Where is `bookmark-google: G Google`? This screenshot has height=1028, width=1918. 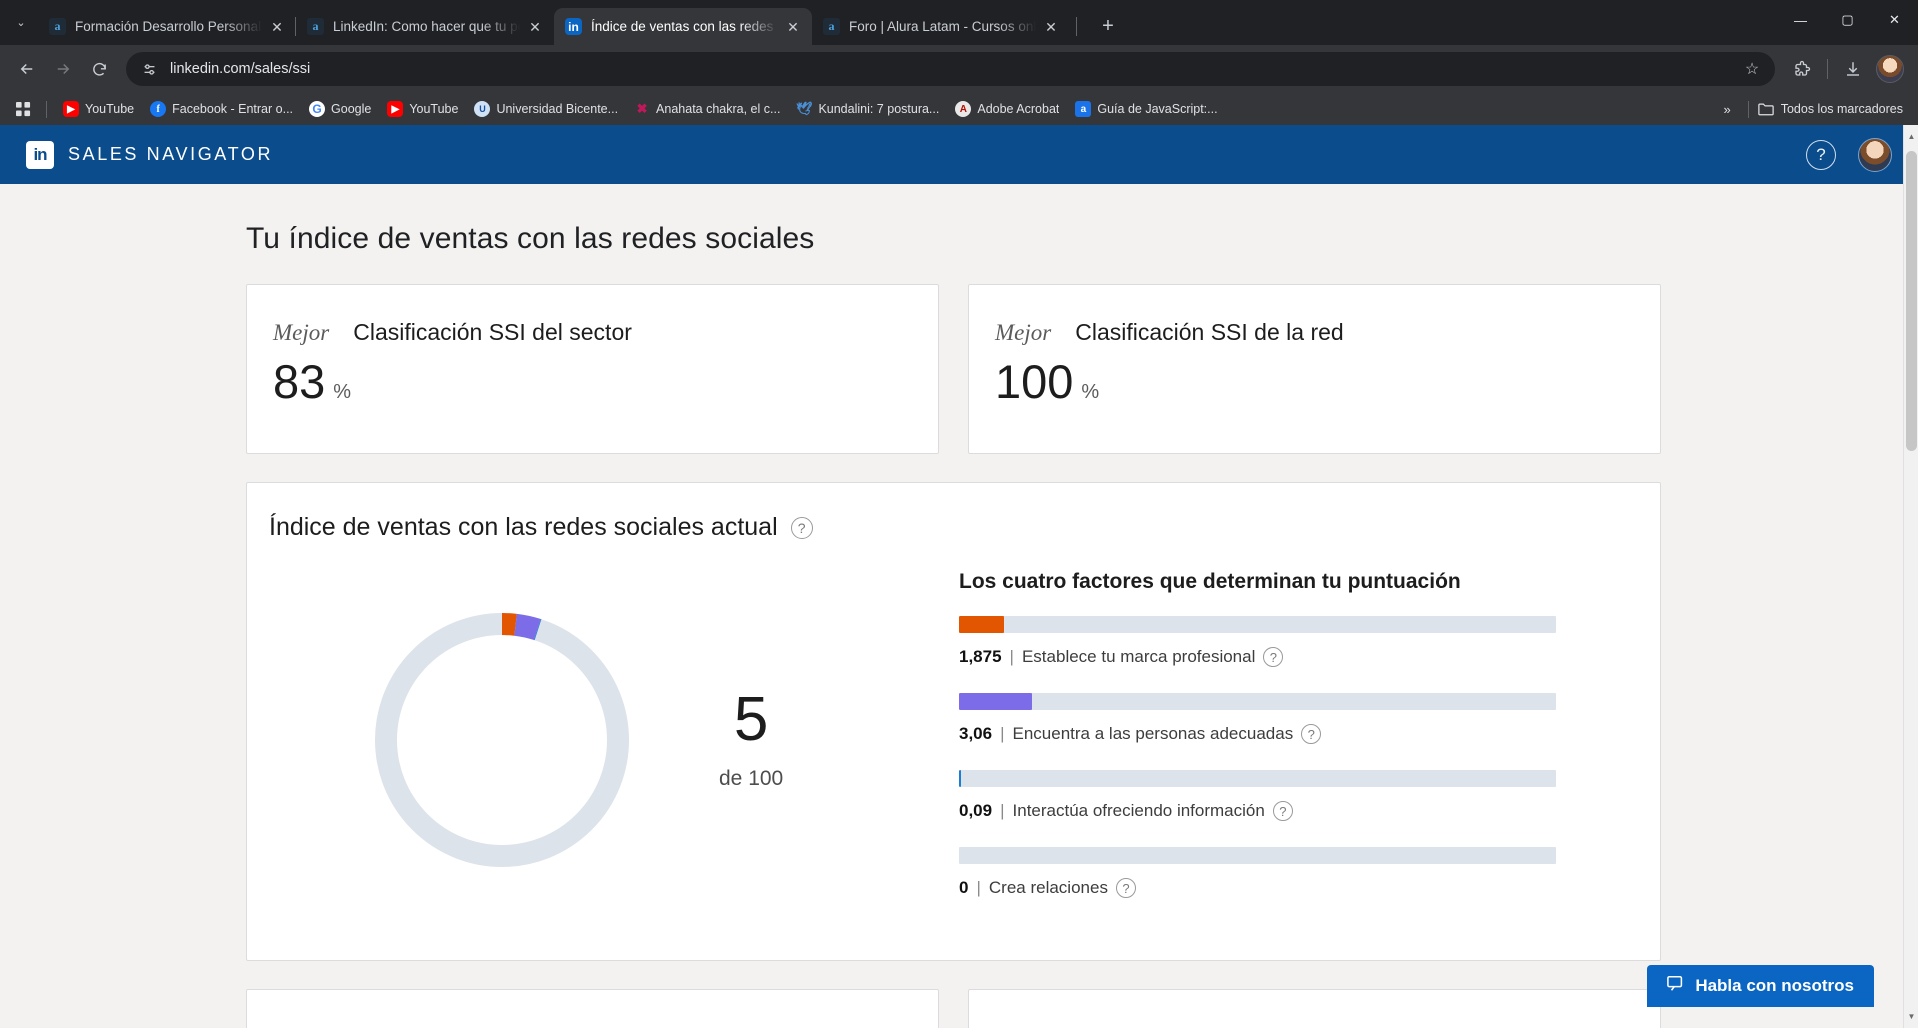 bookmark-google: G Google is located at coordinates (340, 109).